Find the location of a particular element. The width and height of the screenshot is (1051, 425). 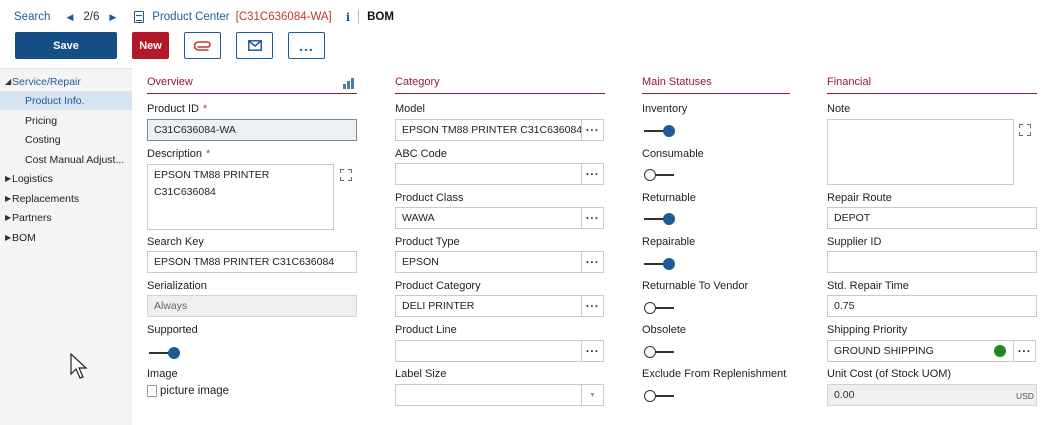

email-button is located at coordinates (254, 45).